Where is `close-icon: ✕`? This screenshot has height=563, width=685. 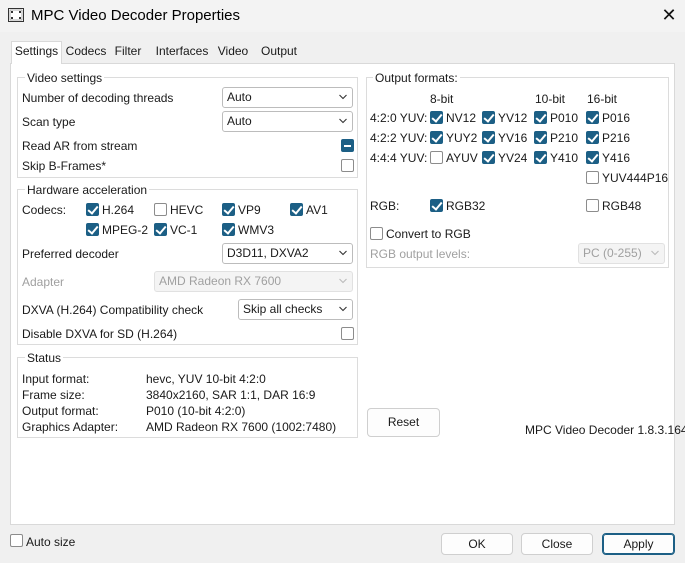 close-icon: ✕ is located at coordinates (669, 15).